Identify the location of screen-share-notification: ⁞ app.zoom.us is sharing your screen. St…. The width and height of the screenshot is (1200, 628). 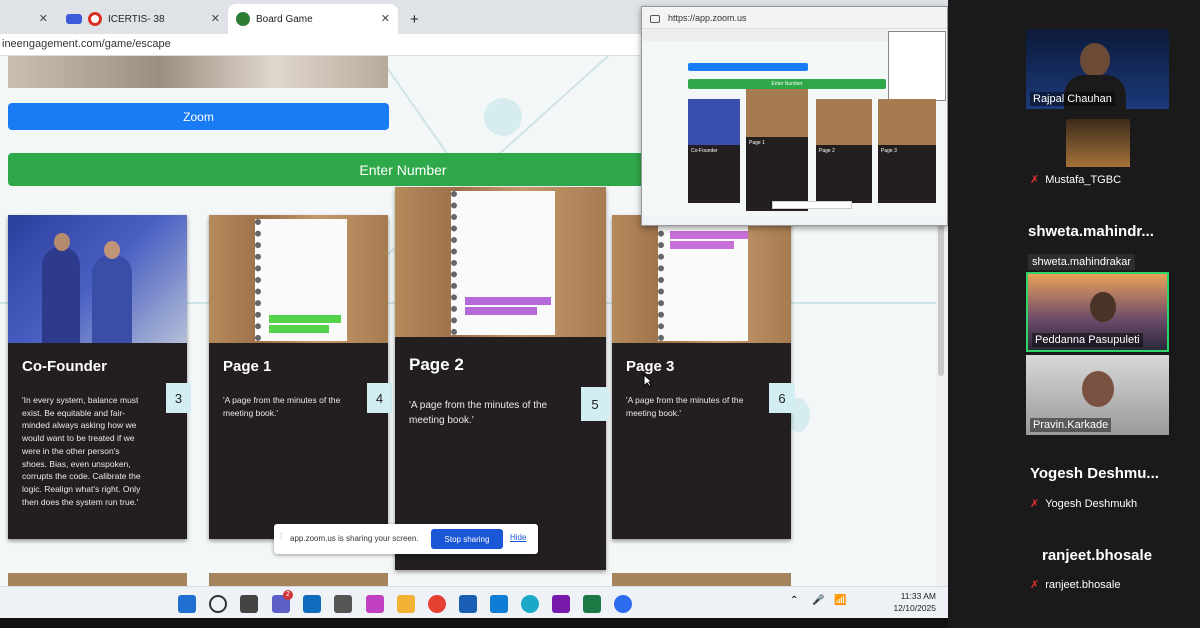
(406, 539).